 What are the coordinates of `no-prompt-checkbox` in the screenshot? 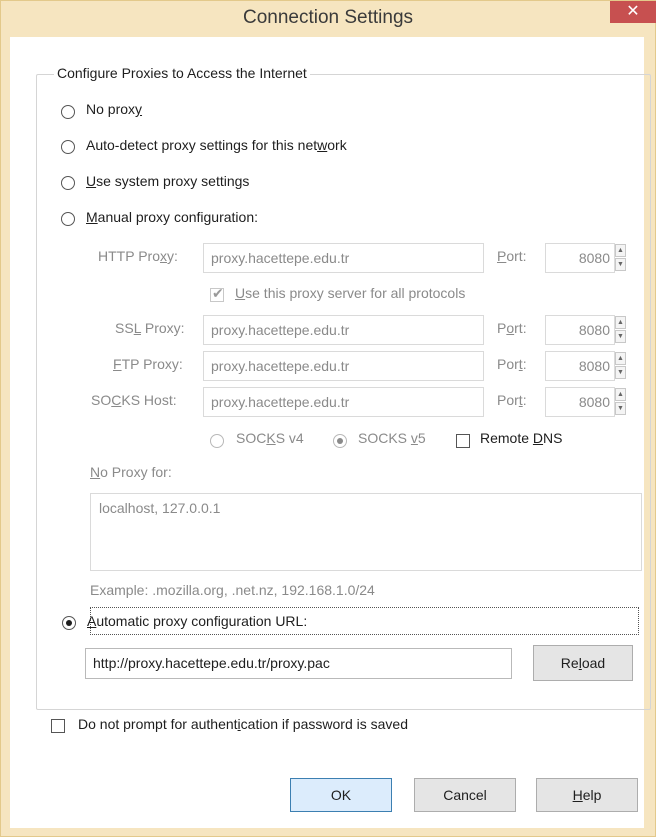 It's located at (58, 726).